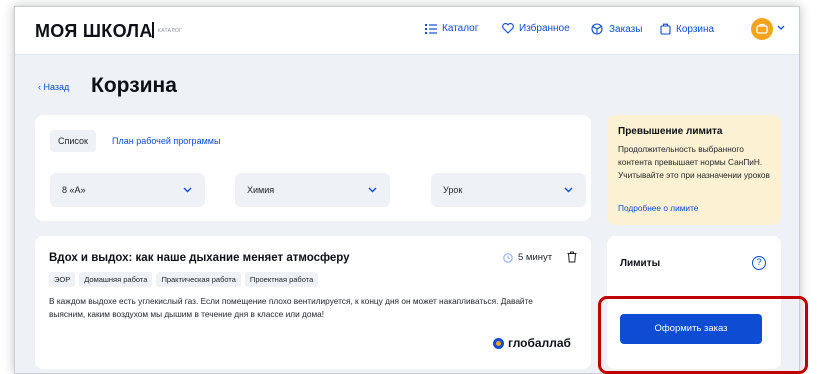 This screenshot has height=374, width=820. I want to click on nav-cart-label: Корзина, so click(695, 29).